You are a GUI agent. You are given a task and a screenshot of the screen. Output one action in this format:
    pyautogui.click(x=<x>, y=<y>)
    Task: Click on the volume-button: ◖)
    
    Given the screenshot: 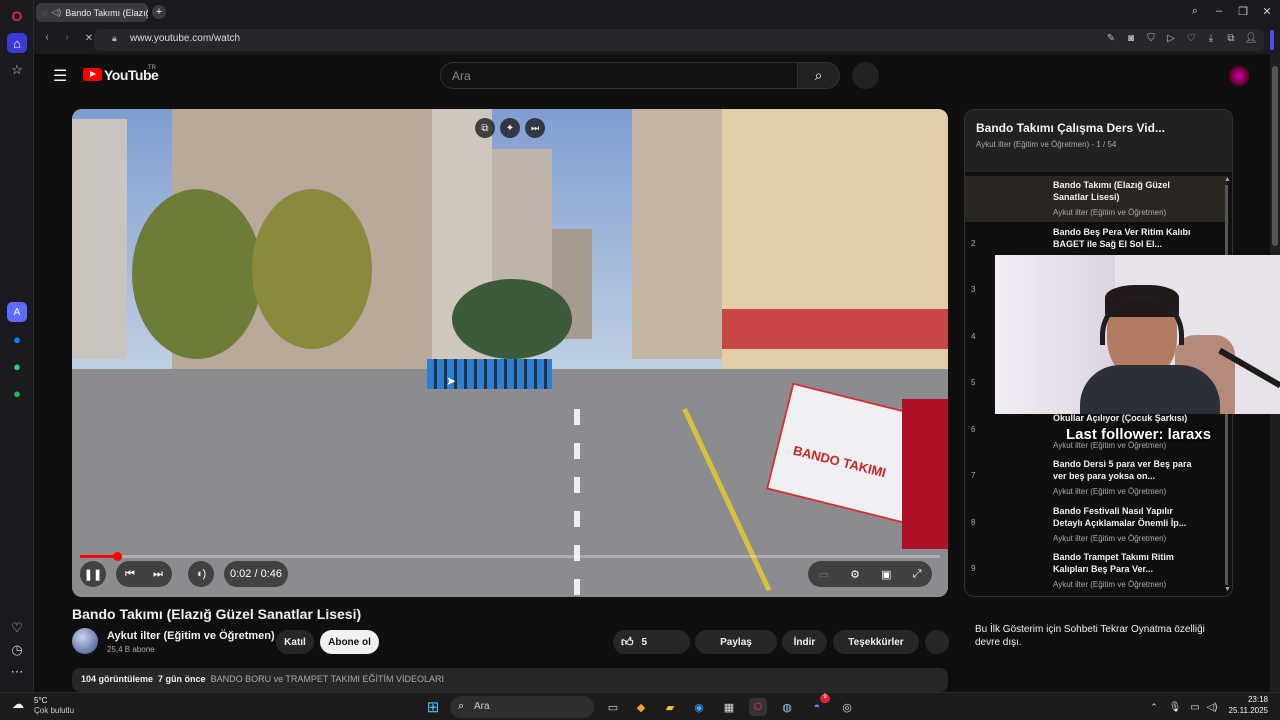 What is the action you would take?
    pyautogui.click(x=201, y=574)
    